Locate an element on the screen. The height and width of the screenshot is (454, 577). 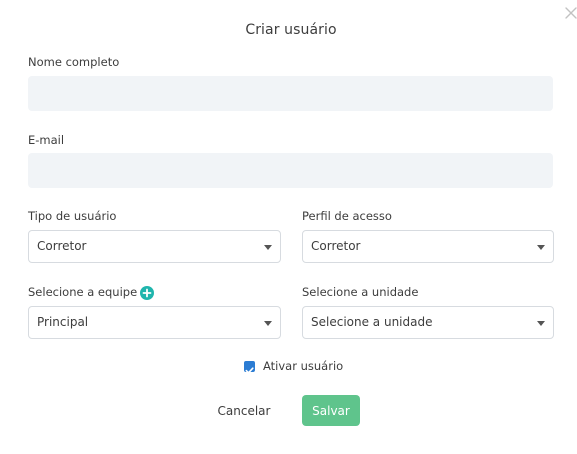
save-button: Salvar is located at coordinates (331, 410).